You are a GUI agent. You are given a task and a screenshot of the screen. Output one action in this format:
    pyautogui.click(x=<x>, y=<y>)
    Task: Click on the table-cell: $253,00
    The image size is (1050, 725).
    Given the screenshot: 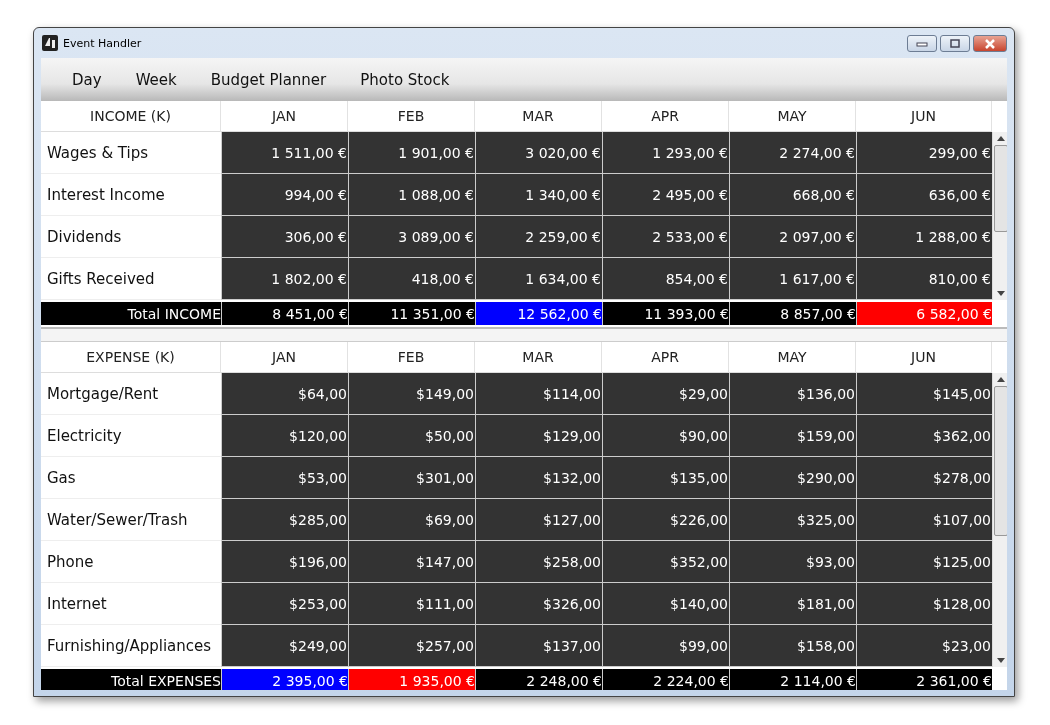 What is the action you would take?
    pyautogui.click(x=284, y=604)
    